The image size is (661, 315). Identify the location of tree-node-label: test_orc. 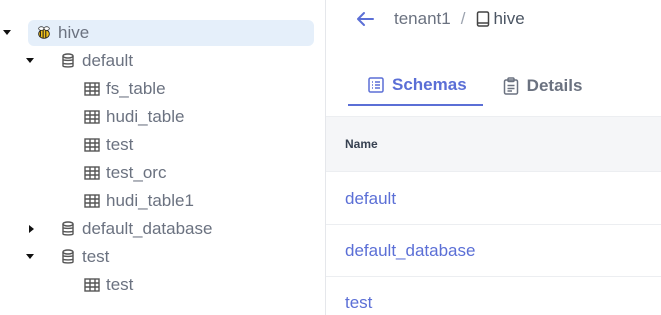
(136, 172).